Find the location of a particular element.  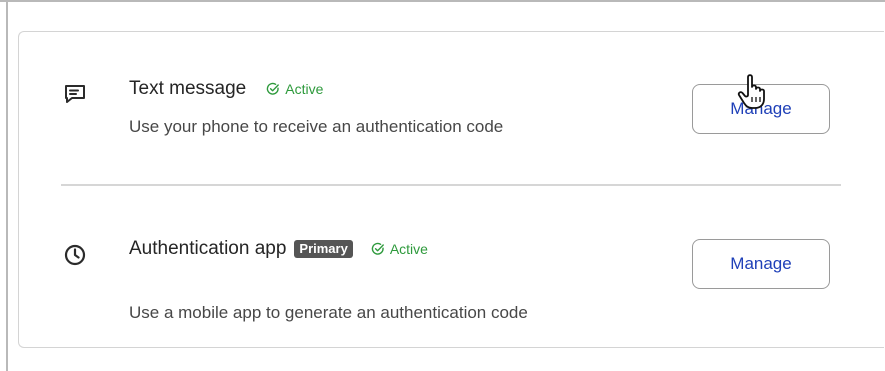

method-title-line: Authentication app Primary Active is located at coordinates (278, 249).